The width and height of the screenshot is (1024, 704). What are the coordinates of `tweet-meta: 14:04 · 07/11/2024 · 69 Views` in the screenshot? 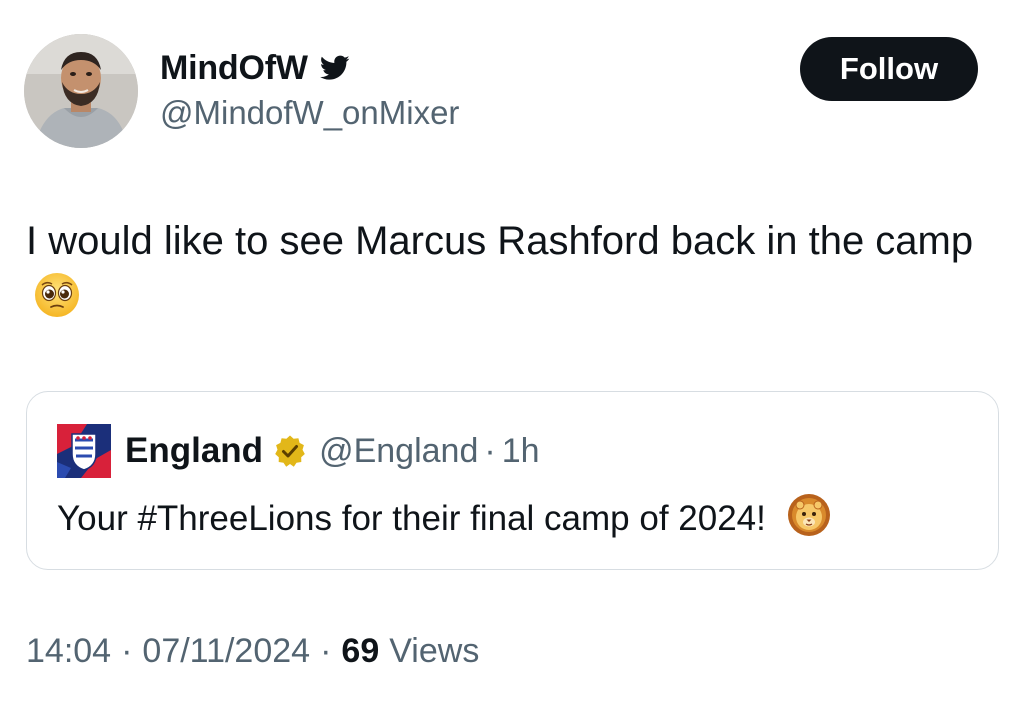 It's located at (252, 651).